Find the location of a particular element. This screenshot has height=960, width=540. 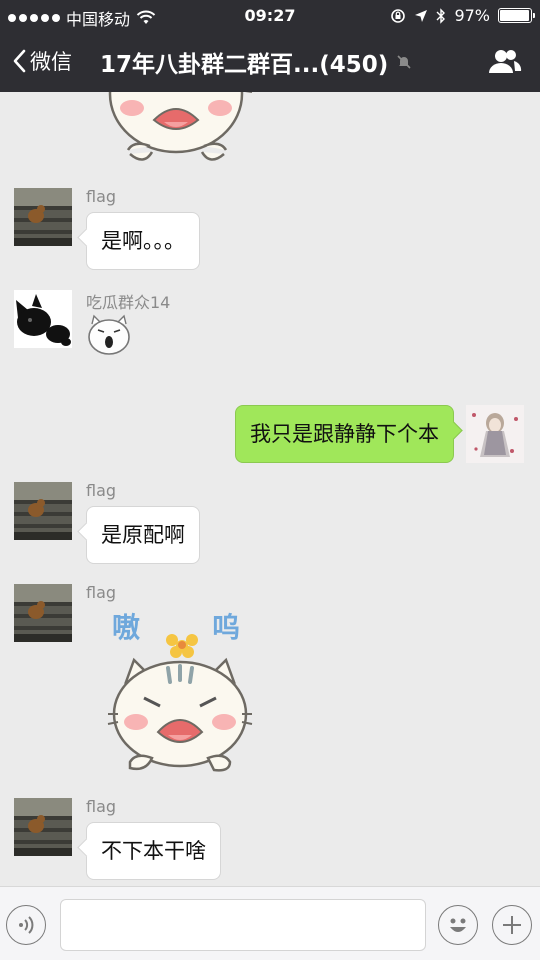

plus-icon is located at coordinates (512, 925).